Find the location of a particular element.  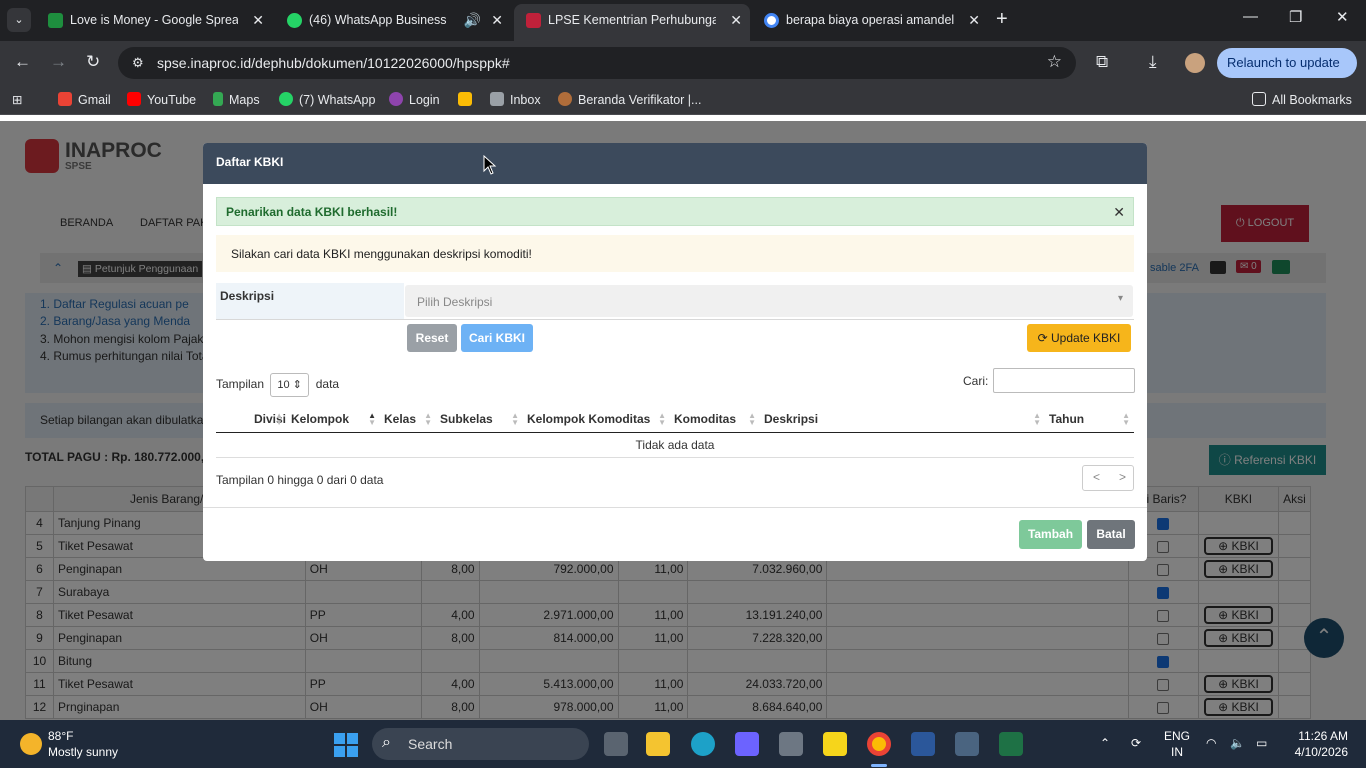

folder-icon is located at coordinates (1259, 99).